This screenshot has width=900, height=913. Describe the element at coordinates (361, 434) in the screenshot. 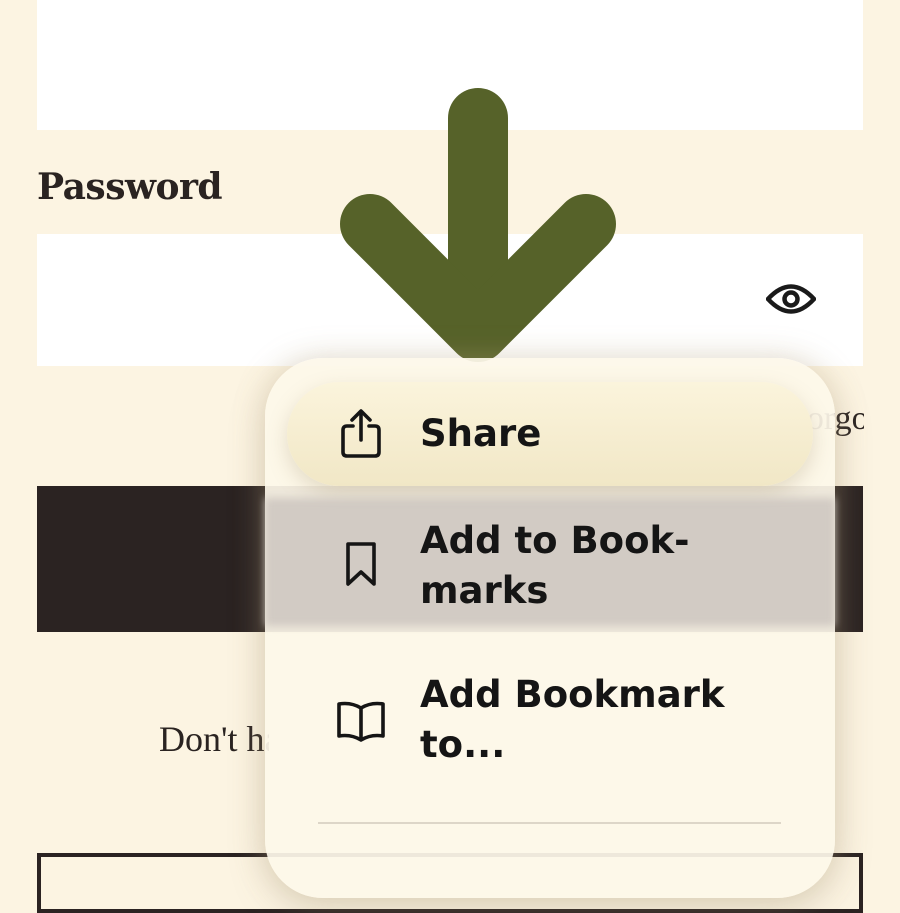

I see `share-icon` at that location.